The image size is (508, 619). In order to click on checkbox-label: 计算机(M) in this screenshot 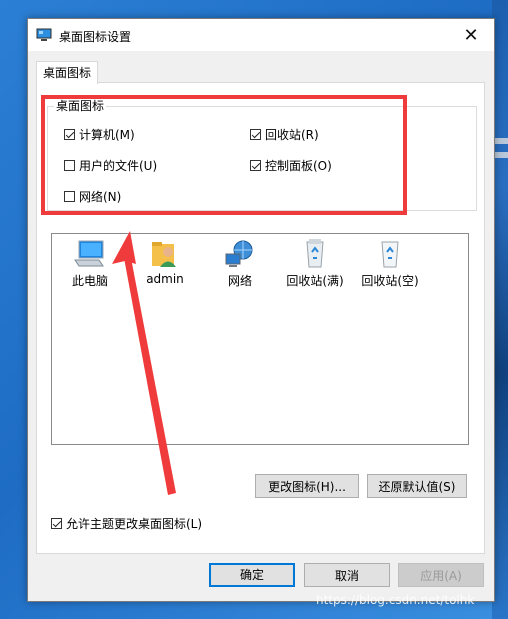, I will do `click(107, 135)`.